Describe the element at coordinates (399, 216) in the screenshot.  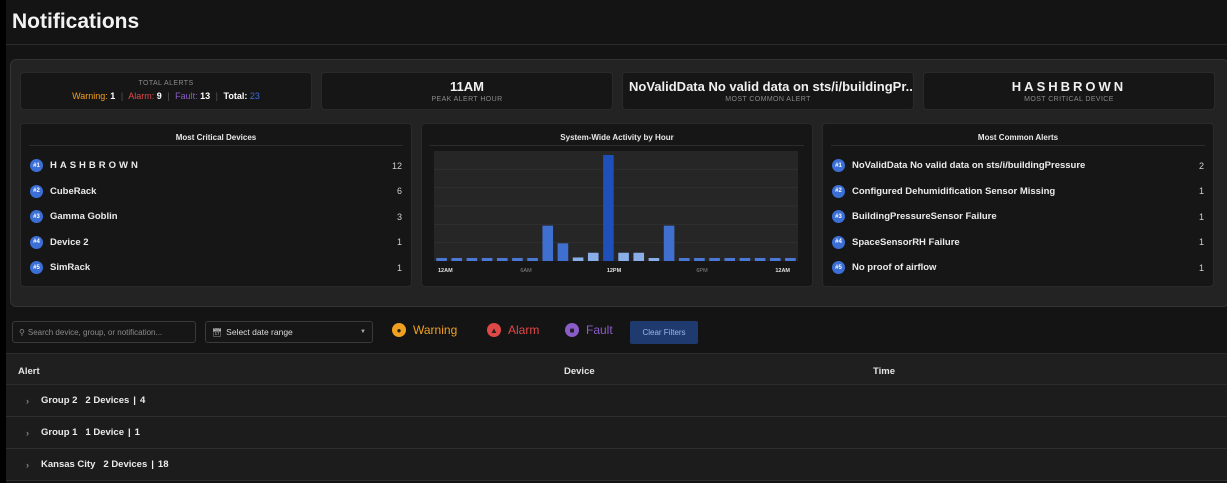
I see `device-count: 3` at that location.